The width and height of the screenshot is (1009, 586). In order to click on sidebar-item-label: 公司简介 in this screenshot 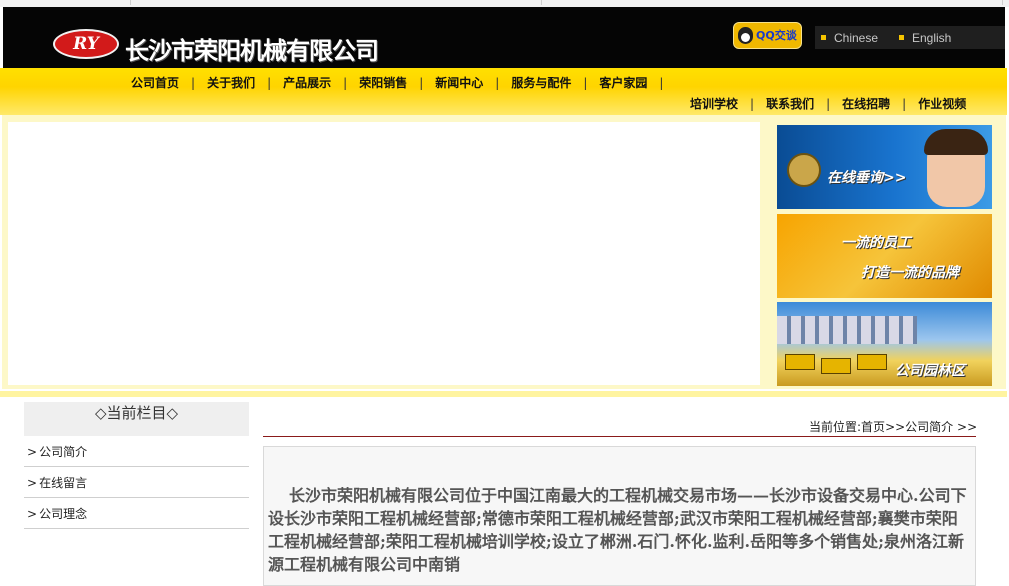, I will do `click(63, 452)`.